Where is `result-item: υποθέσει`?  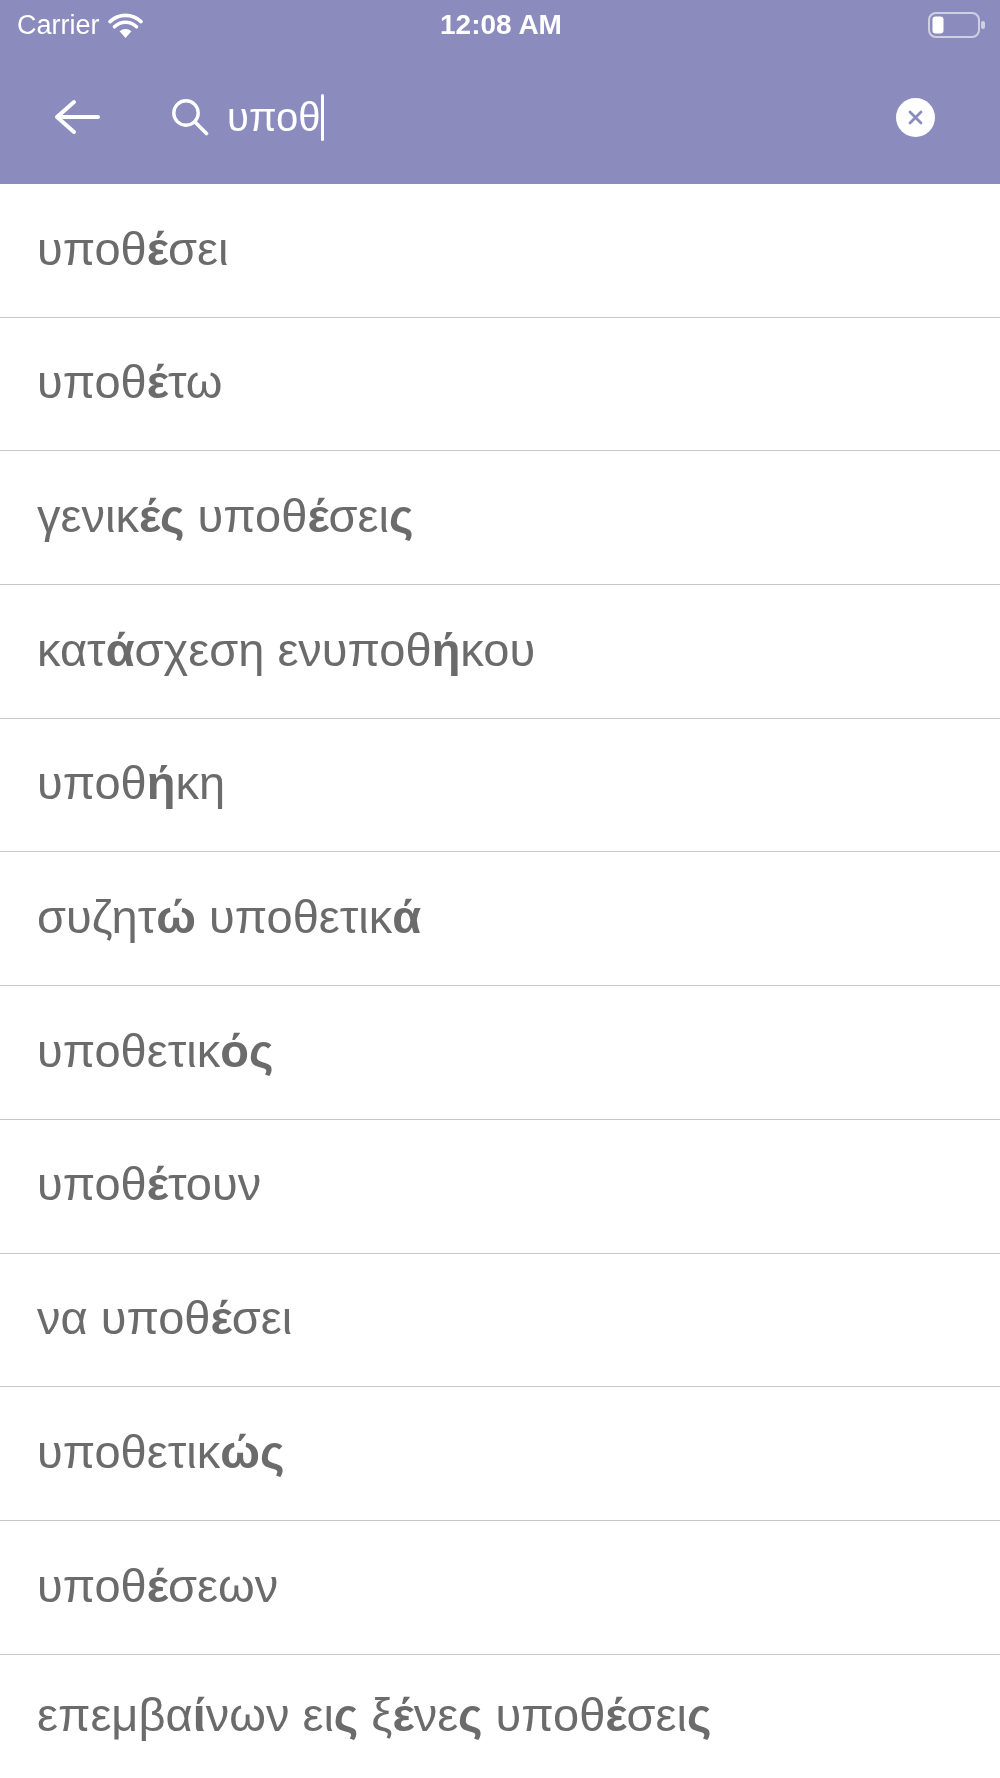 result-item: υποθέσει is located at coordinates (500, 251).